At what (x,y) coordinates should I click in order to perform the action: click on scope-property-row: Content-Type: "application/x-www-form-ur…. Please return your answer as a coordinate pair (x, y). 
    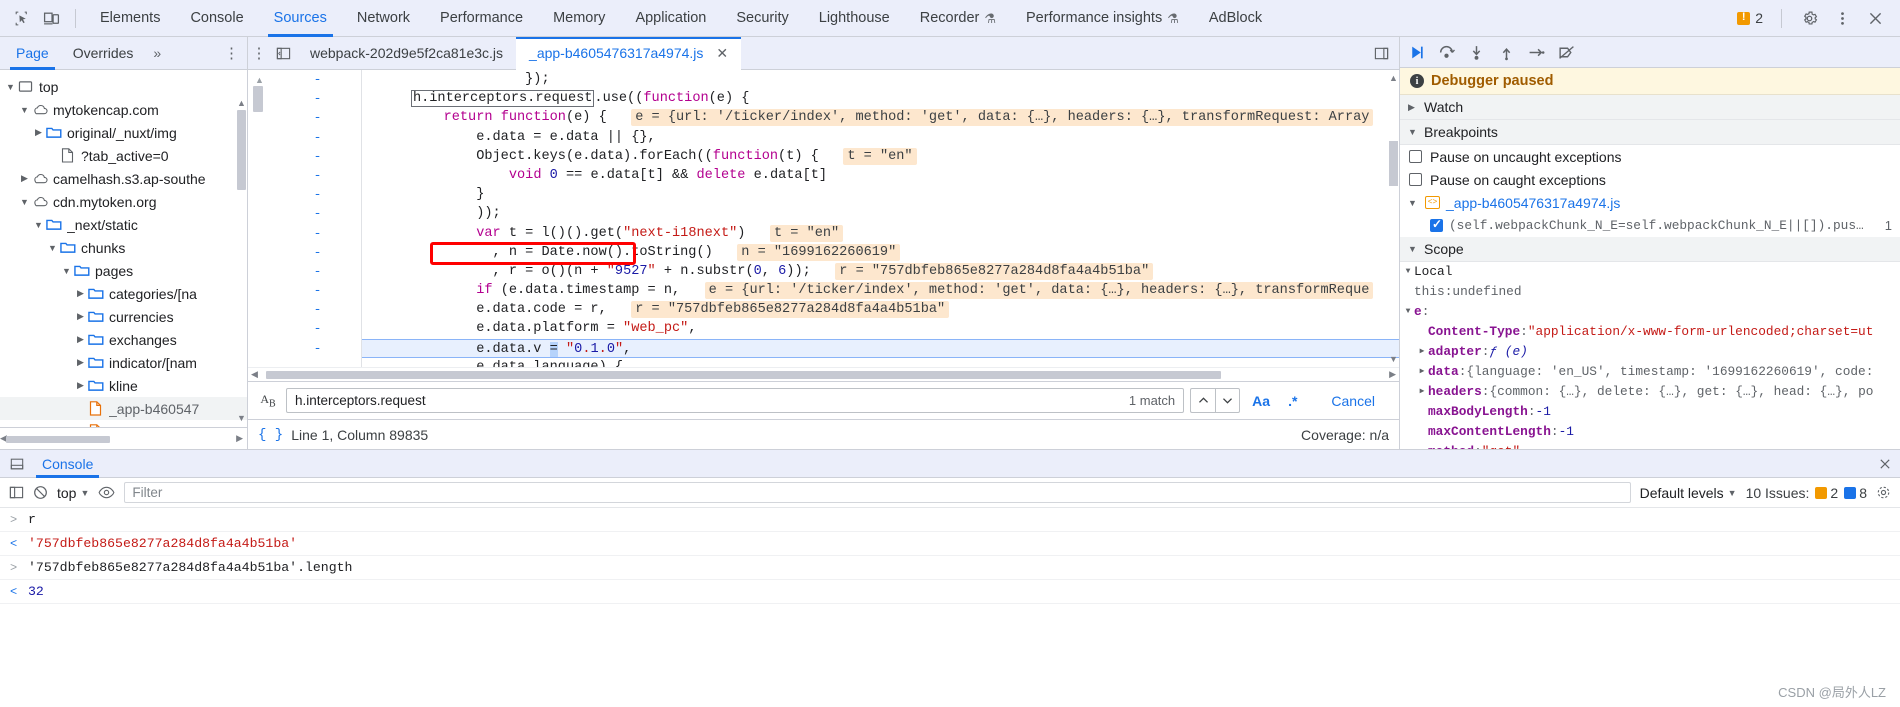
    Looking at the image, I should click on (1650, 332).